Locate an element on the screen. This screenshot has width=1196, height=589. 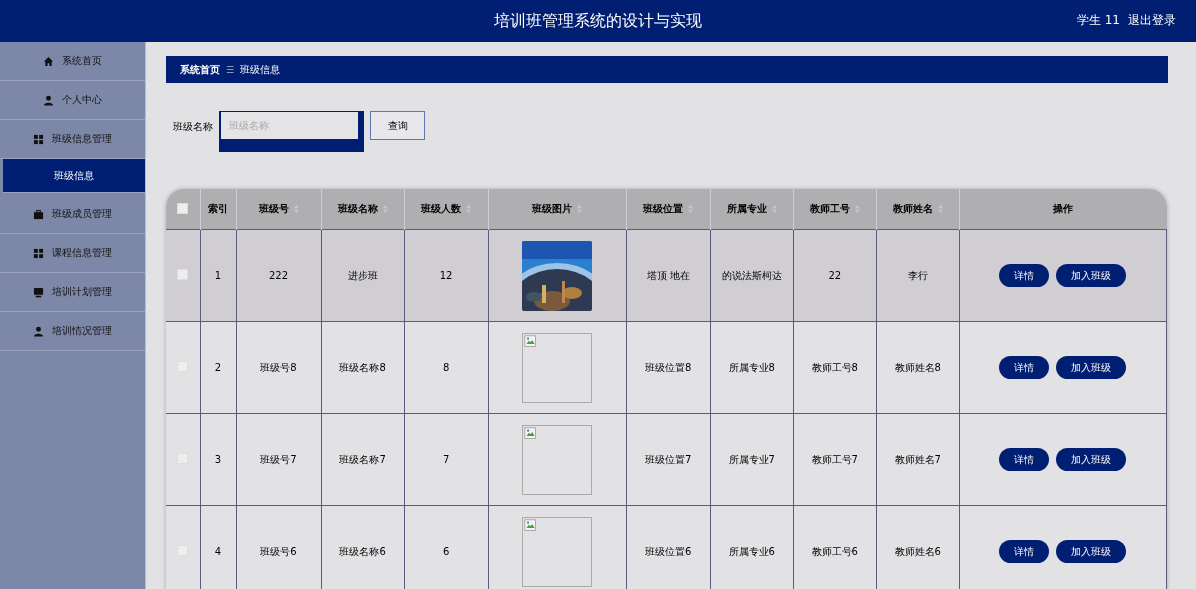
table-cell: 班级名称7 is located at coordinates (362, 459).